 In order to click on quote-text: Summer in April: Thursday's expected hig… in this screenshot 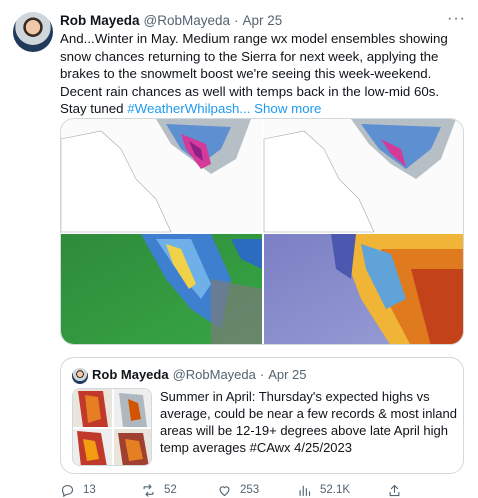, I will do `click(309, 422)`.